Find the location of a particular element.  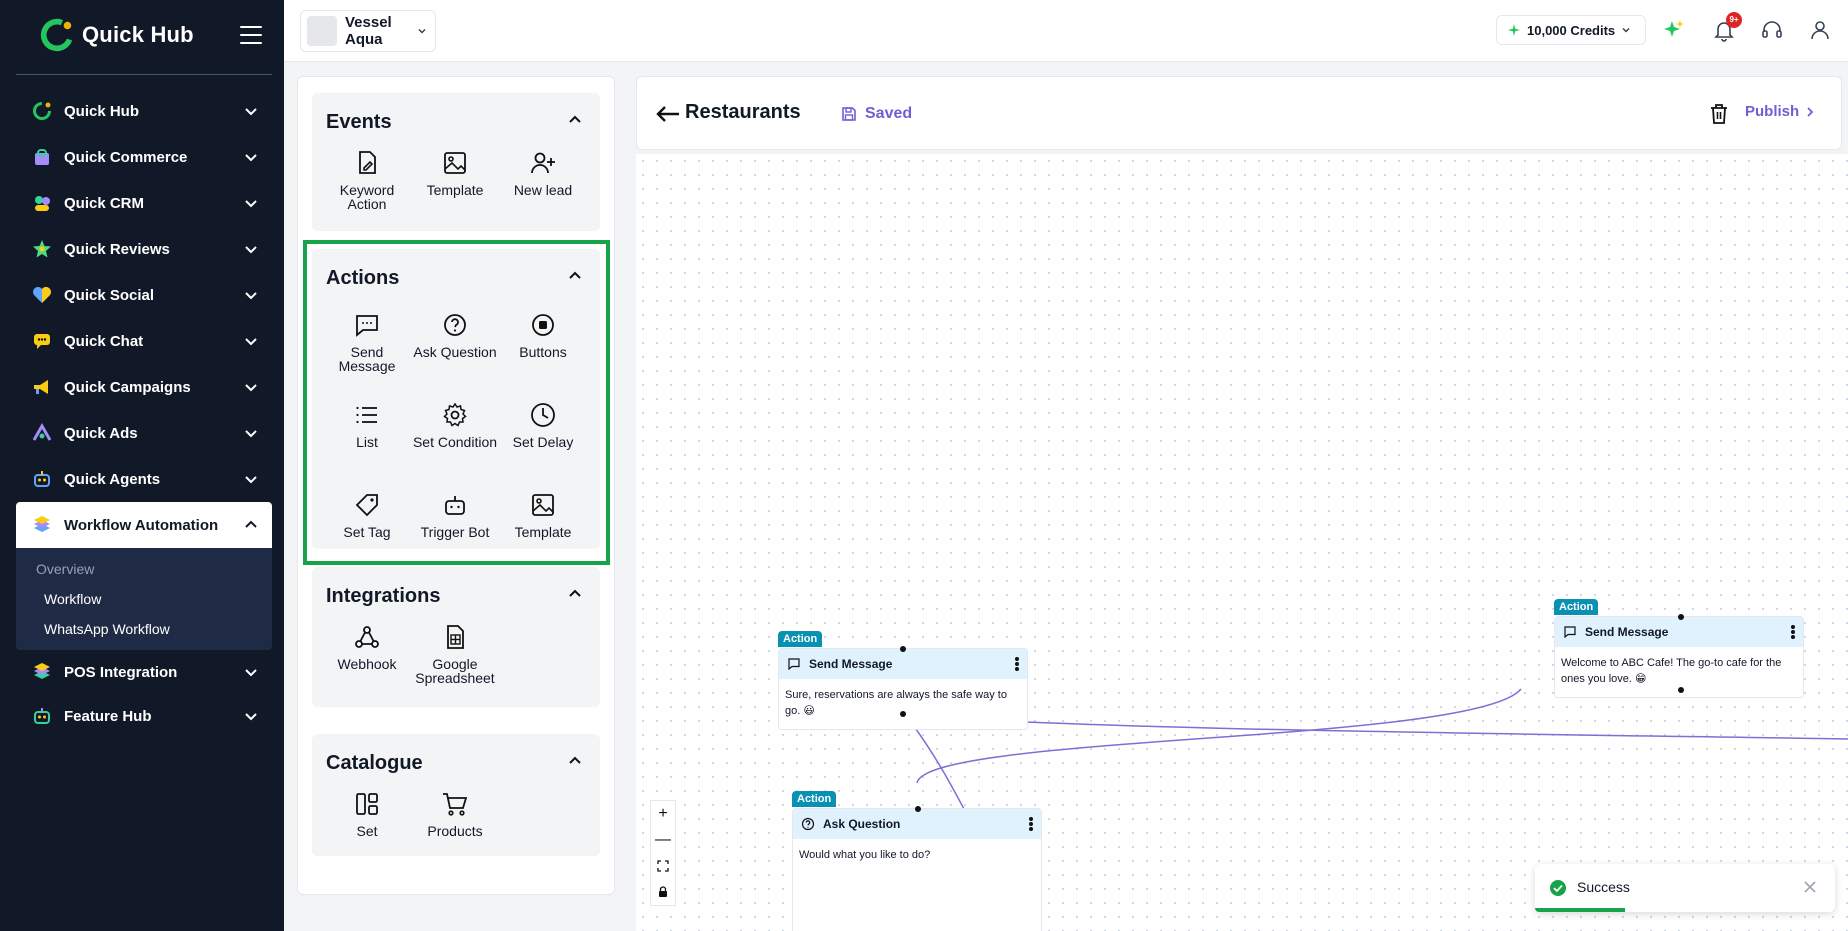

help-circle-icon is located at coordinates (808, 824).